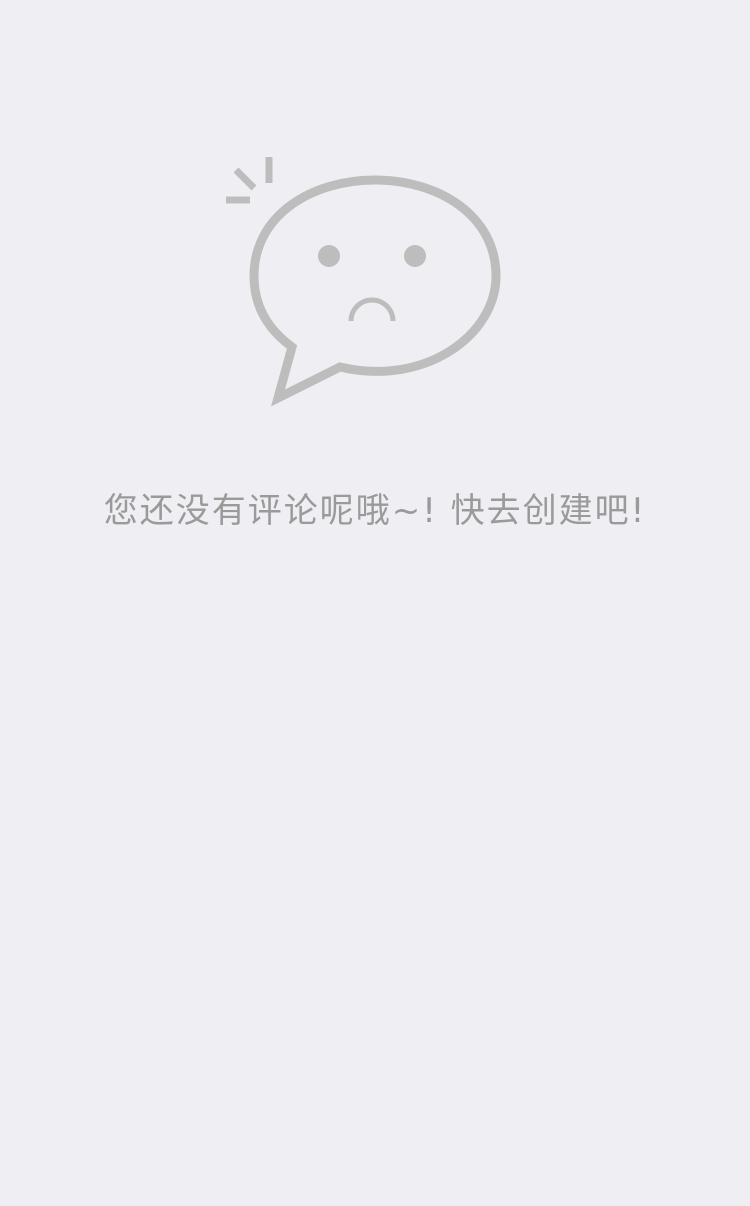  Describe the element at coordinates (249, 180) in the screenshot. I see `spark-lines` at that location.